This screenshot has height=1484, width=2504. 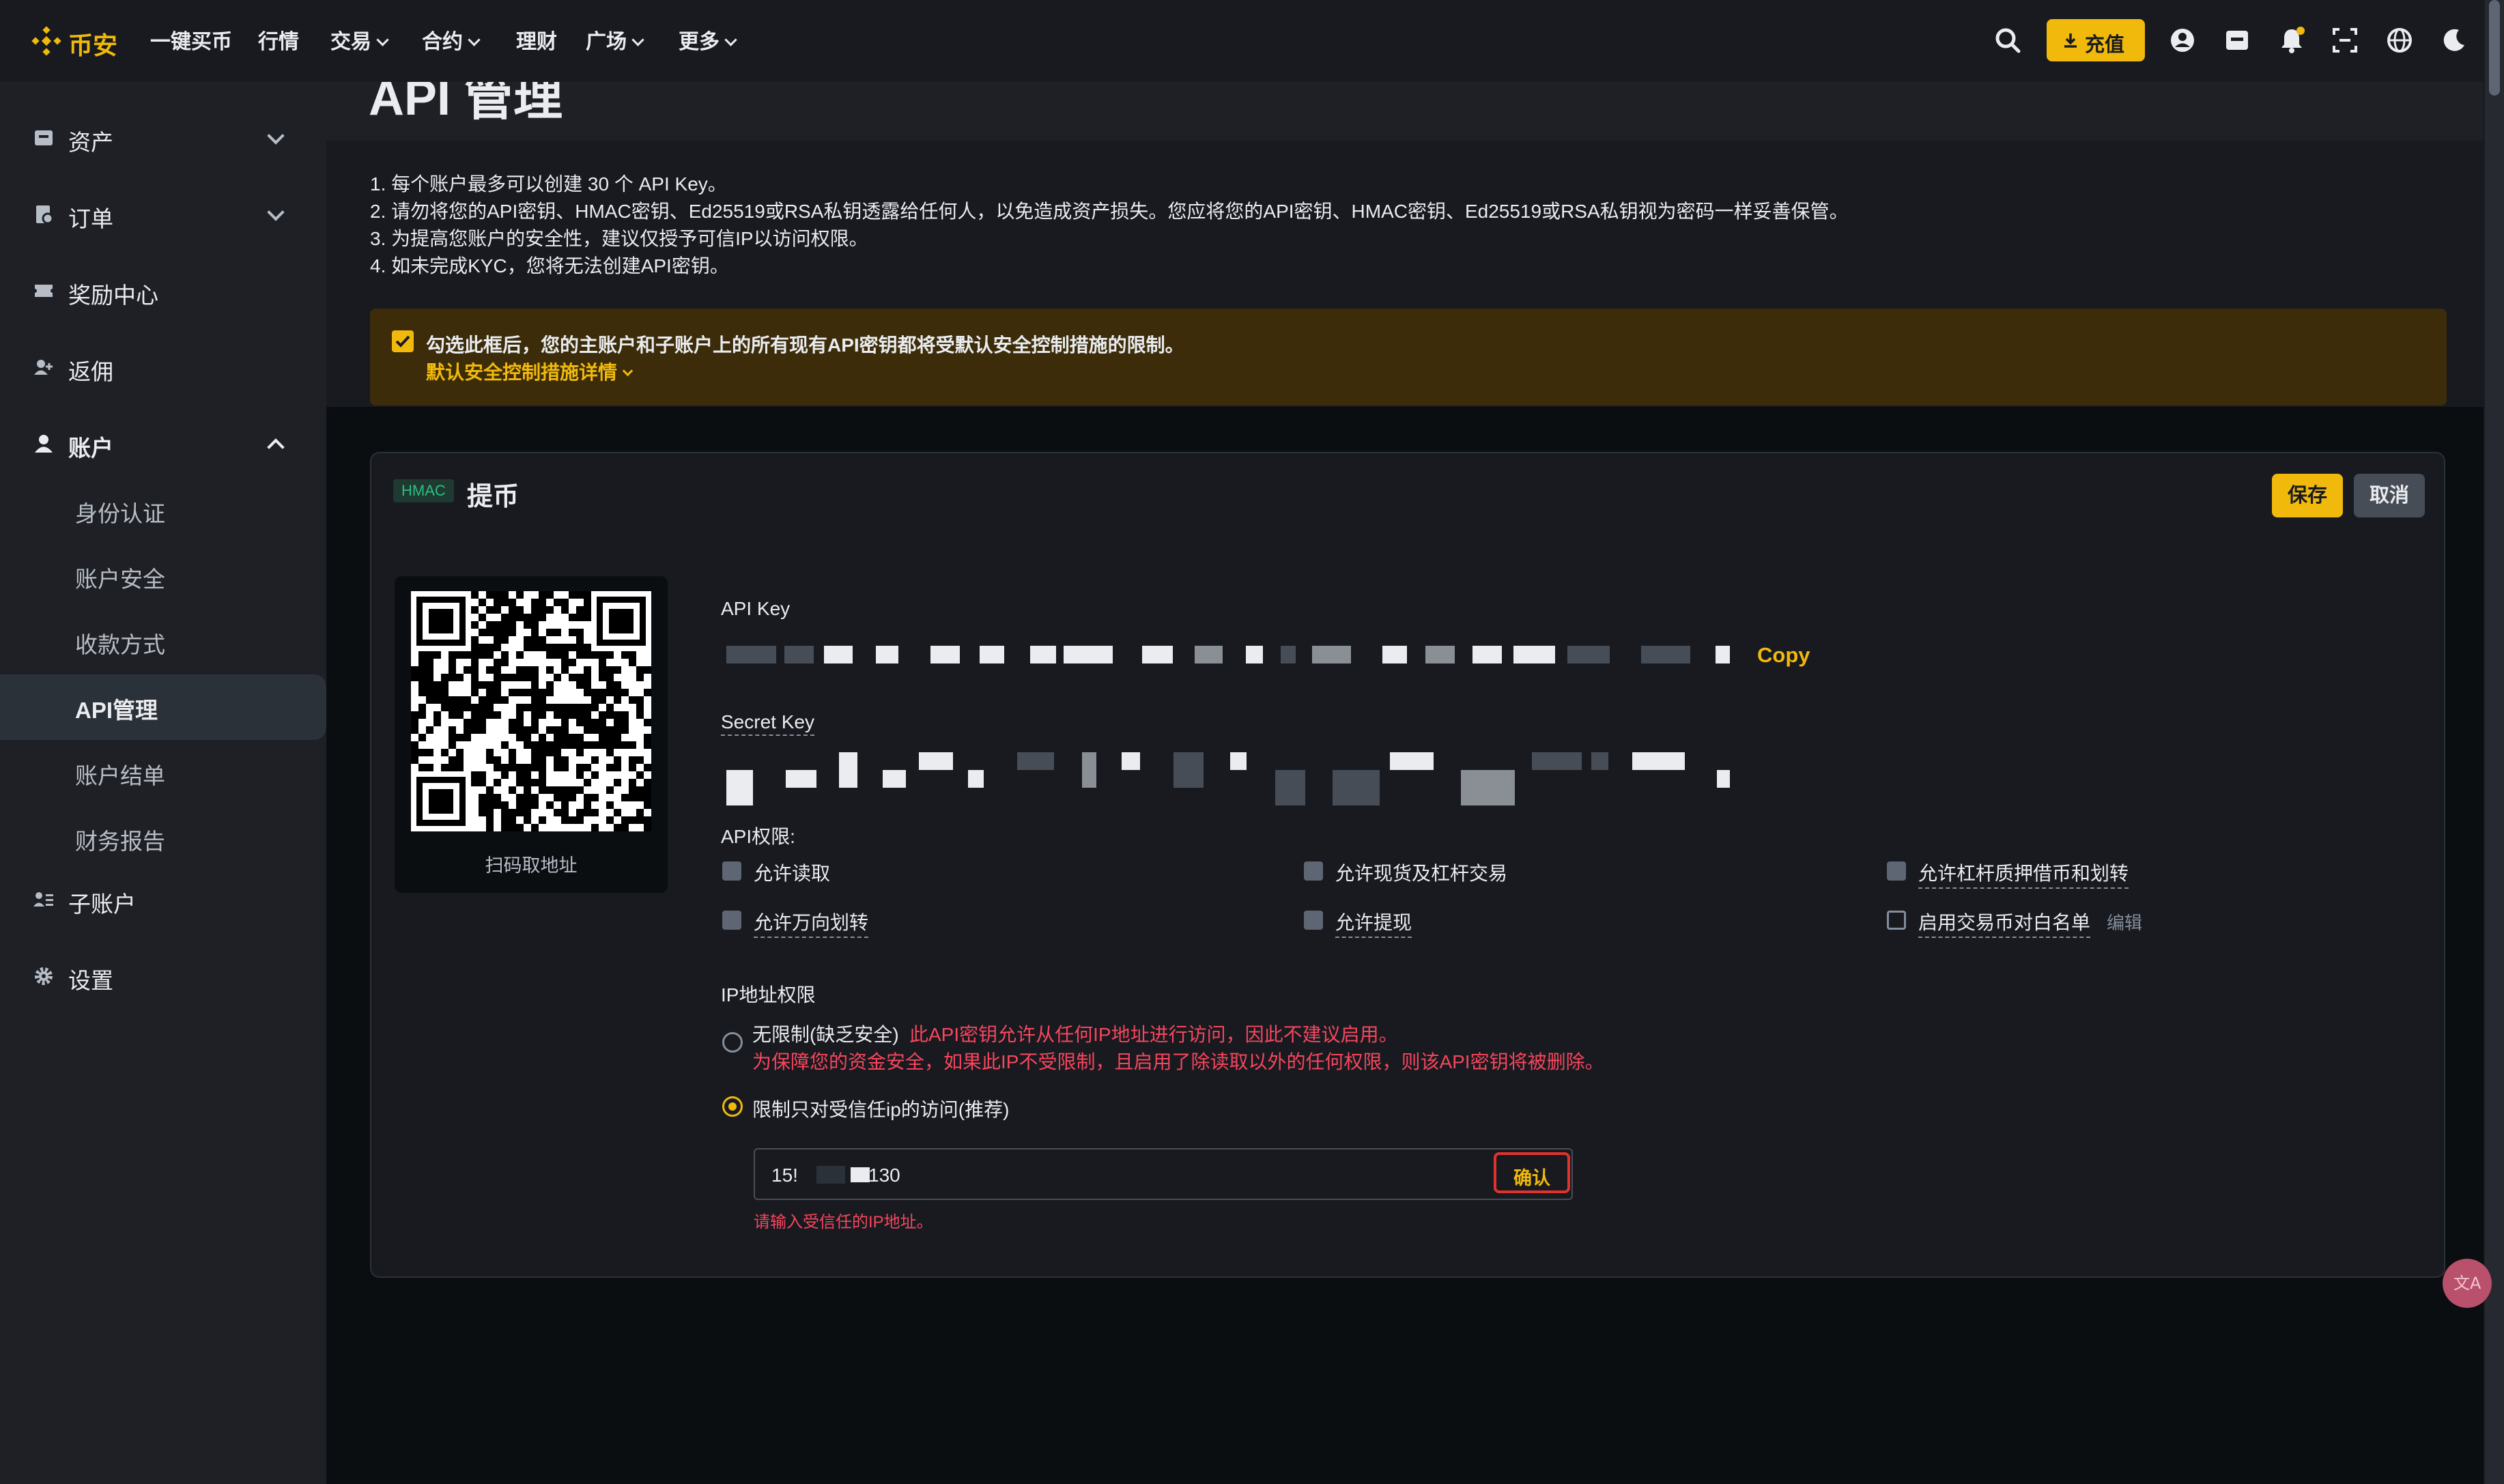 What do you see at coordinates (732, 920) in the screenshot?
I see `permission-universal-transfer-checkbox` at bounding box center [732, 920].